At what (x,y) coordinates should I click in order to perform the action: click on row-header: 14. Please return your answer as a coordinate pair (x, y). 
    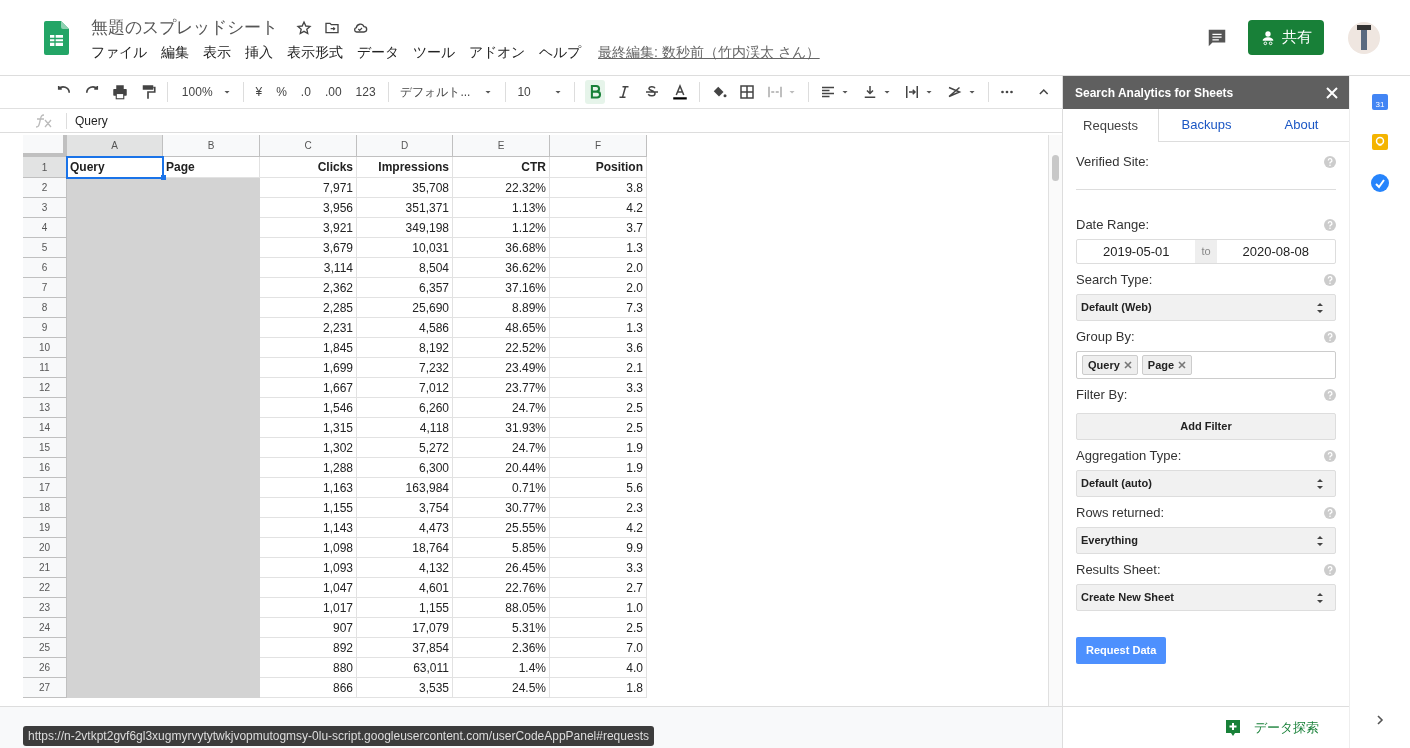
    Looking at the image, I should click on (45, 428).